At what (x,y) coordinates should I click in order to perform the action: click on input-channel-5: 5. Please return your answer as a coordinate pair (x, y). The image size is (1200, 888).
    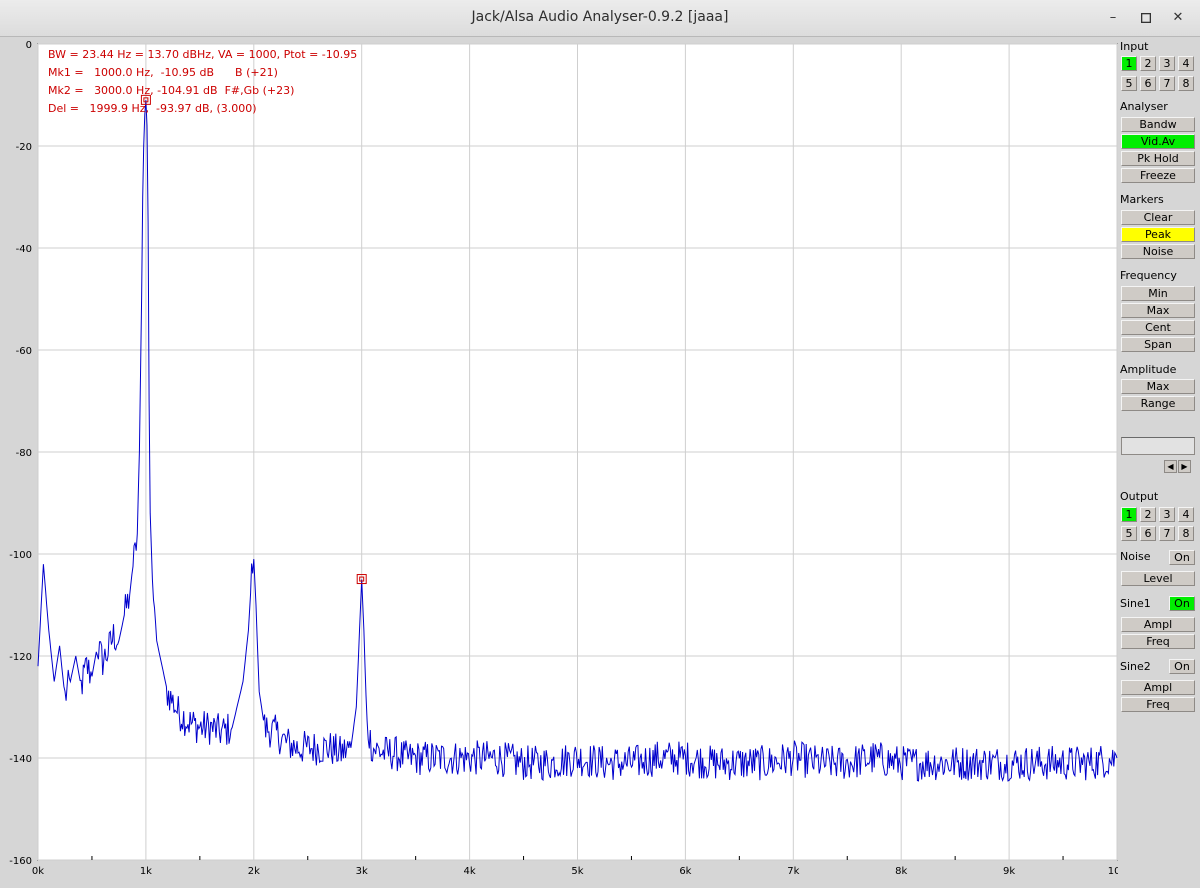
    Looking at the image, I should click on (1129, 83).